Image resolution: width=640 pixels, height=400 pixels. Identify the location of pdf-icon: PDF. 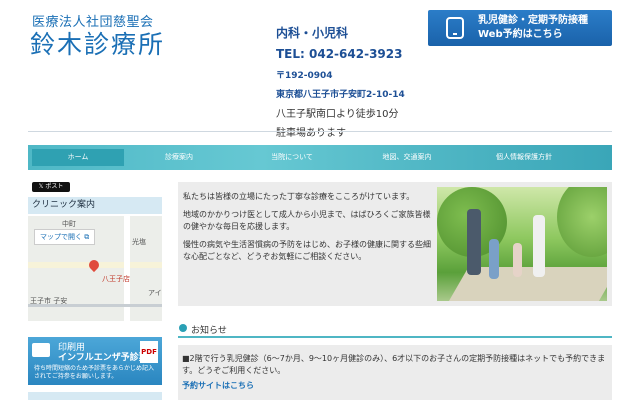
(149, 352).